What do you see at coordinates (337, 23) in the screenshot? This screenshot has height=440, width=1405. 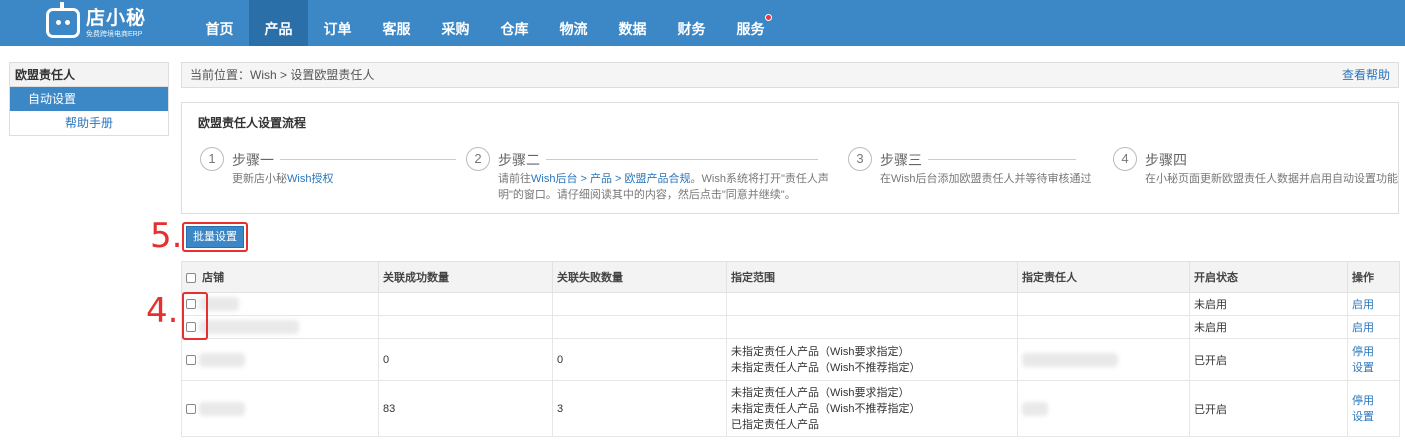 I see `nav-item-2: 订单` at bounding box center [337, 23].